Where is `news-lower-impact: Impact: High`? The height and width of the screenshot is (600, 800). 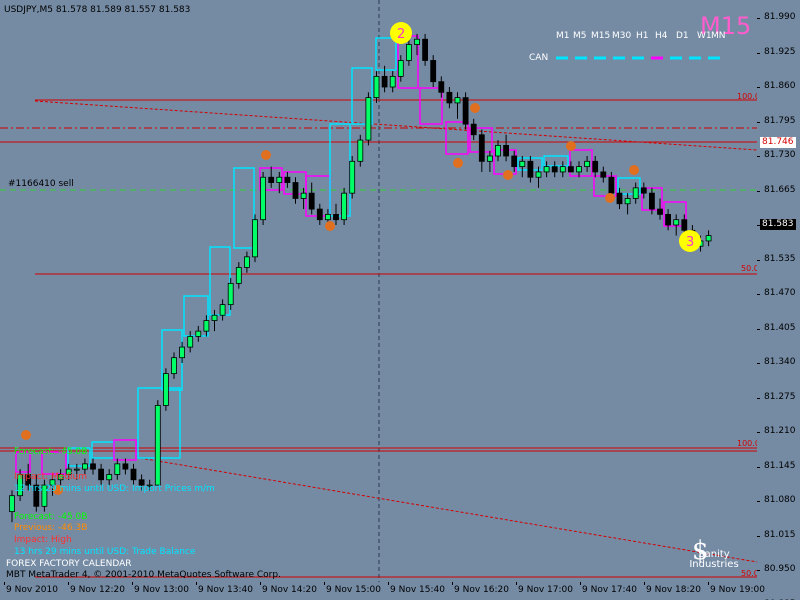
news-lower-impact: Impact: High is located at coordinates (43, 540).